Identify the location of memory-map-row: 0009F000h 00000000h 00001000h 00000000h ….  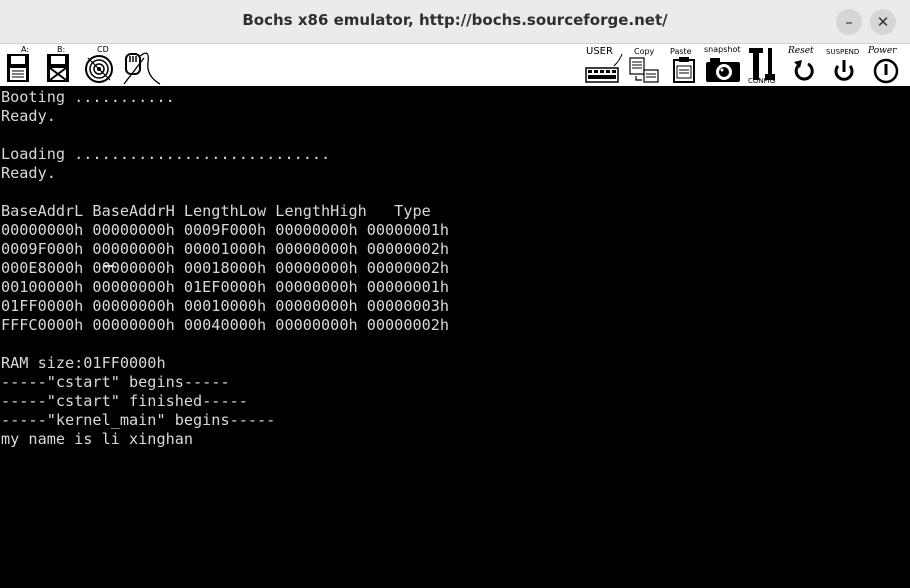
(225, 249).